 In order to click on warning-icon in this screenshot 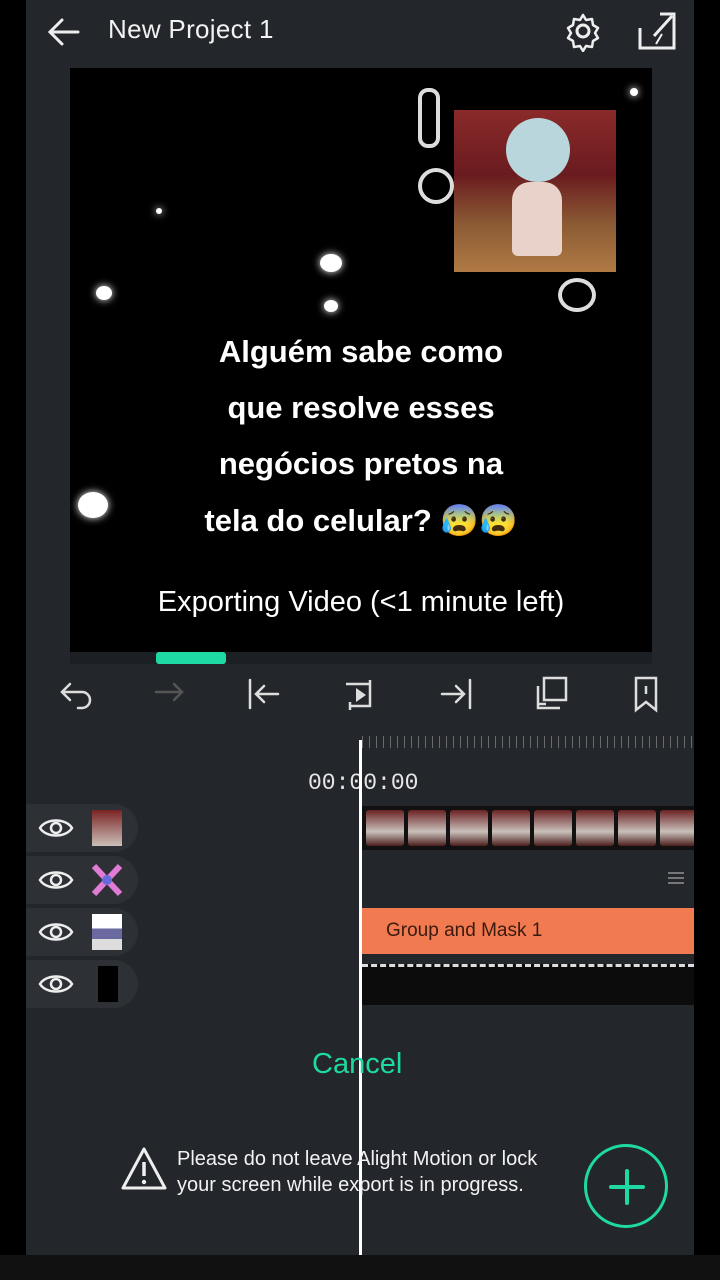, I will do `click(144, 1169)`.